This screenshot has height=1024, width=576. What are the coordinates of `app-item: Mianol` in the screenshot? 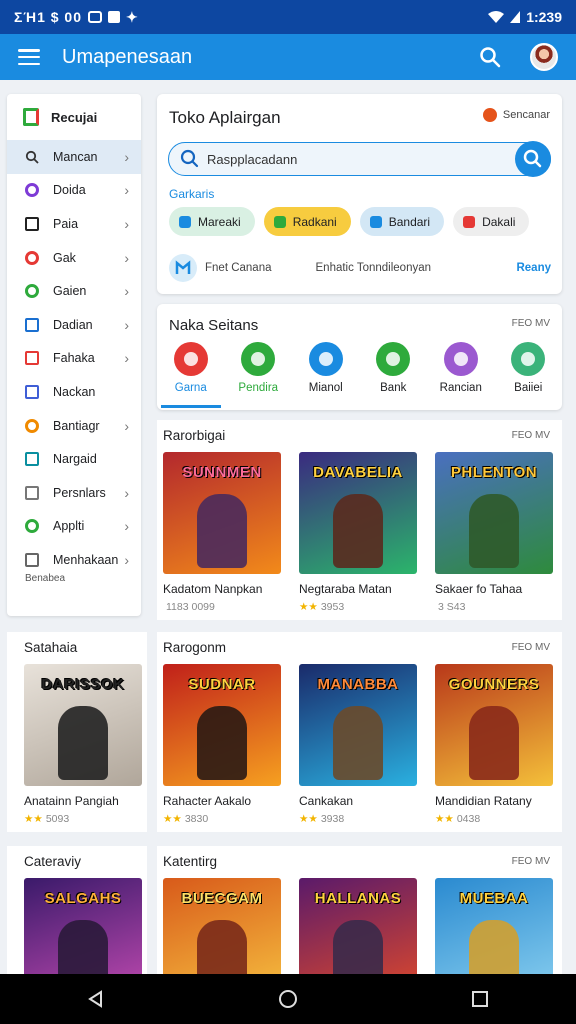 It's located at (326, 375).